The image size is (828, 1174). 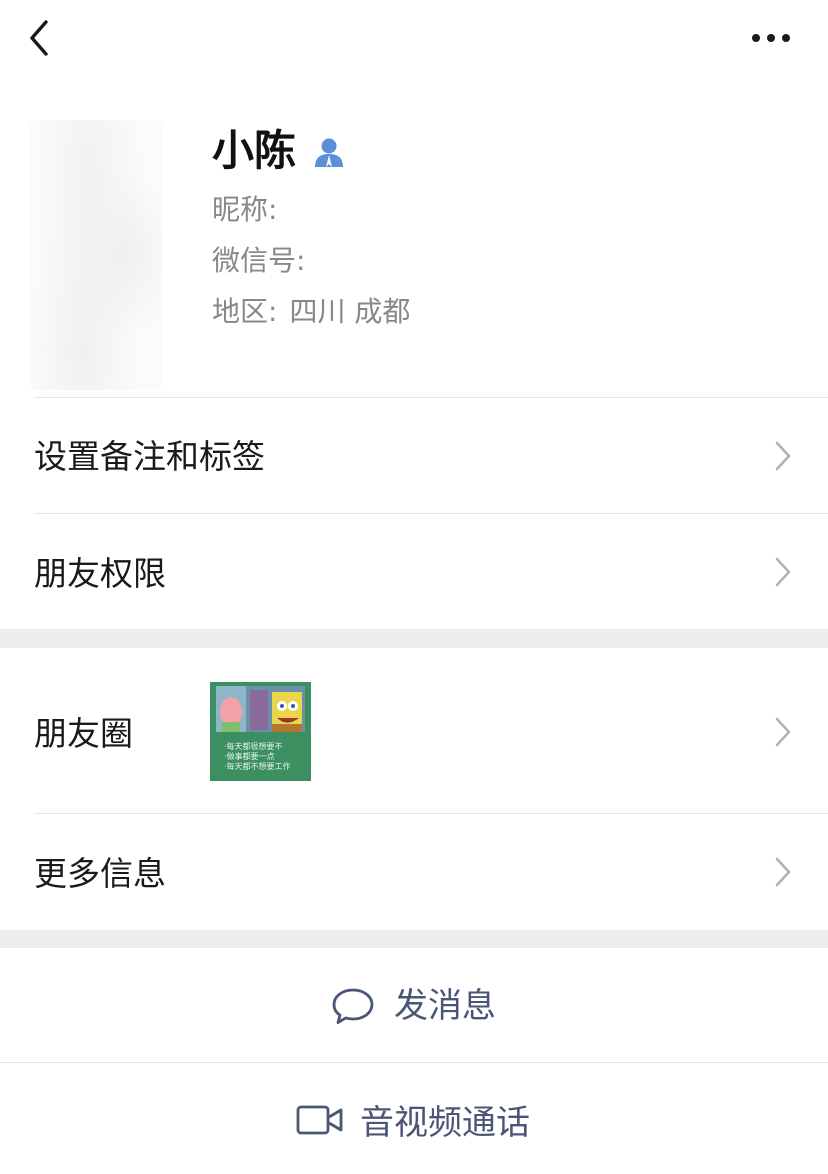 I want to click on avatar, so click(x=96, y=255).